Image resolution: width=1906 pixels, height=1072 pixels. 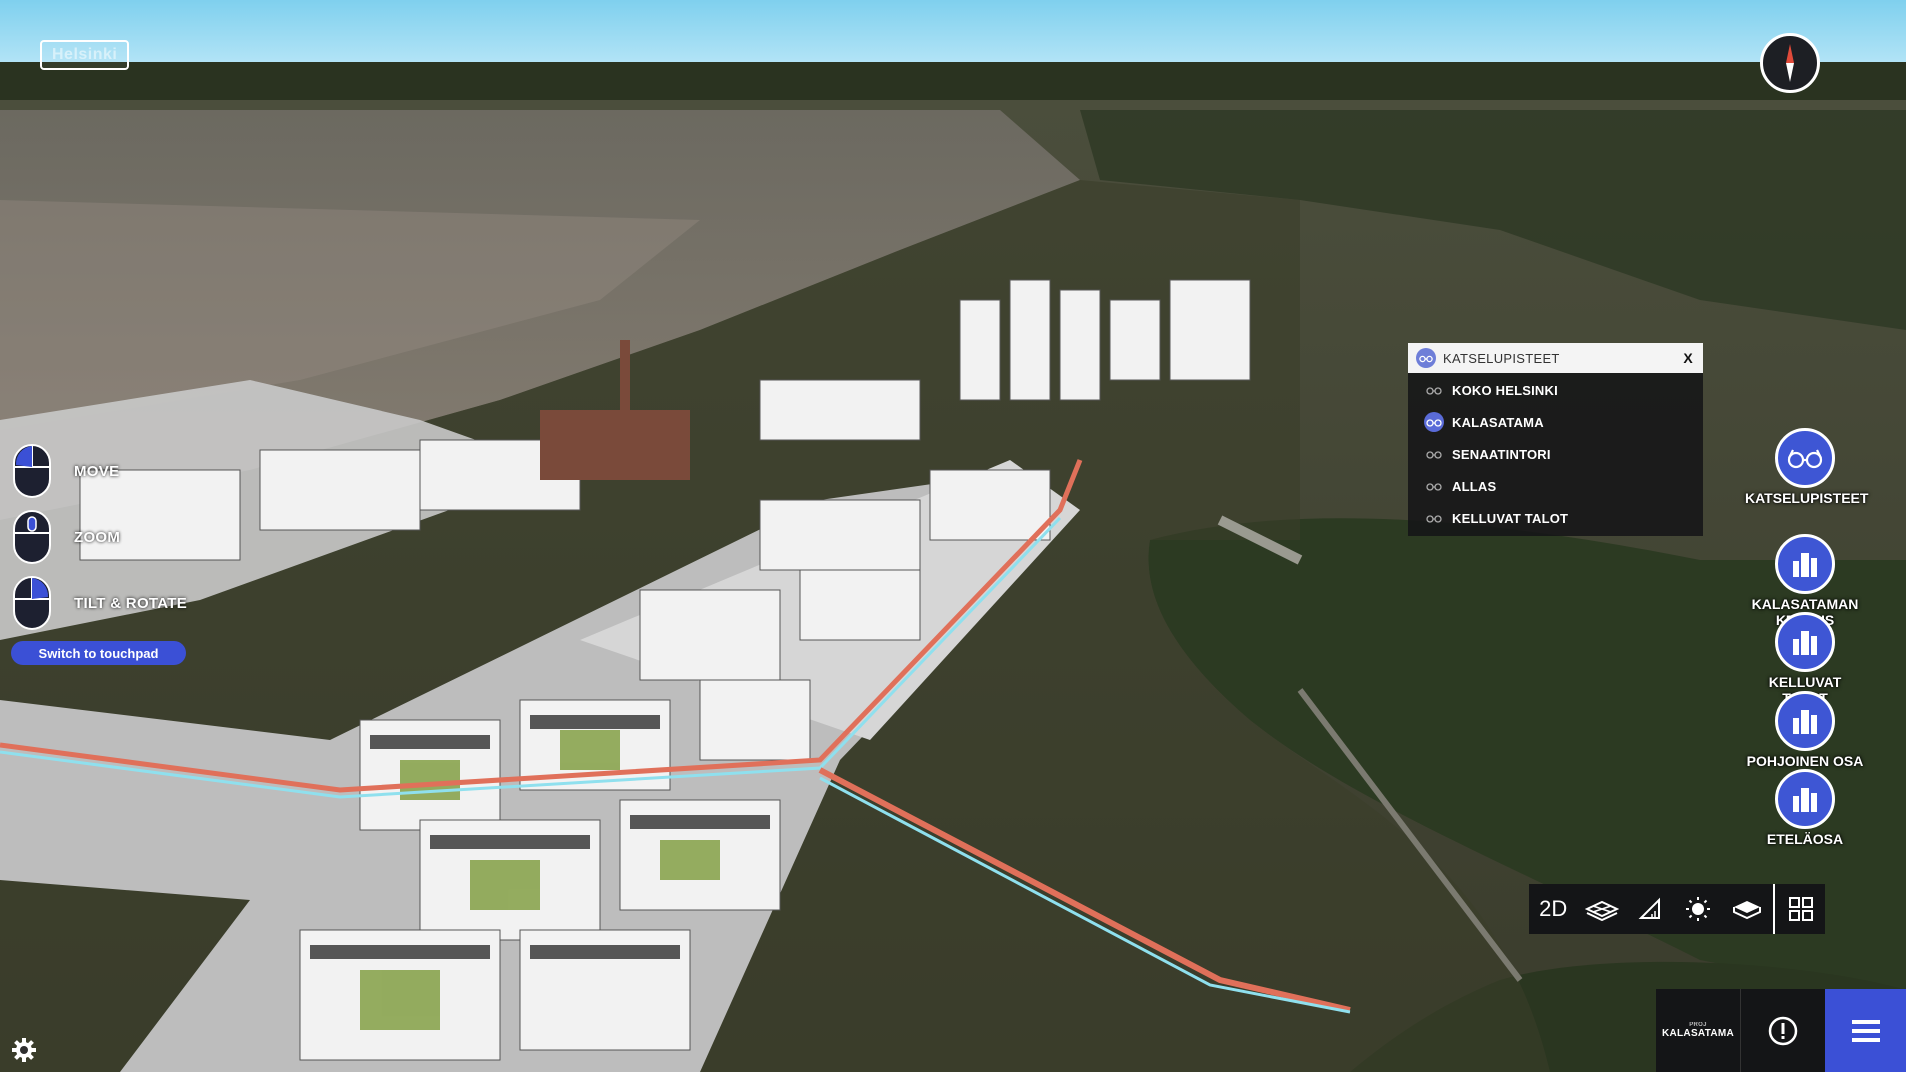 I want to click on hamburger-menu-icon, so click(x=1866, y=1030).